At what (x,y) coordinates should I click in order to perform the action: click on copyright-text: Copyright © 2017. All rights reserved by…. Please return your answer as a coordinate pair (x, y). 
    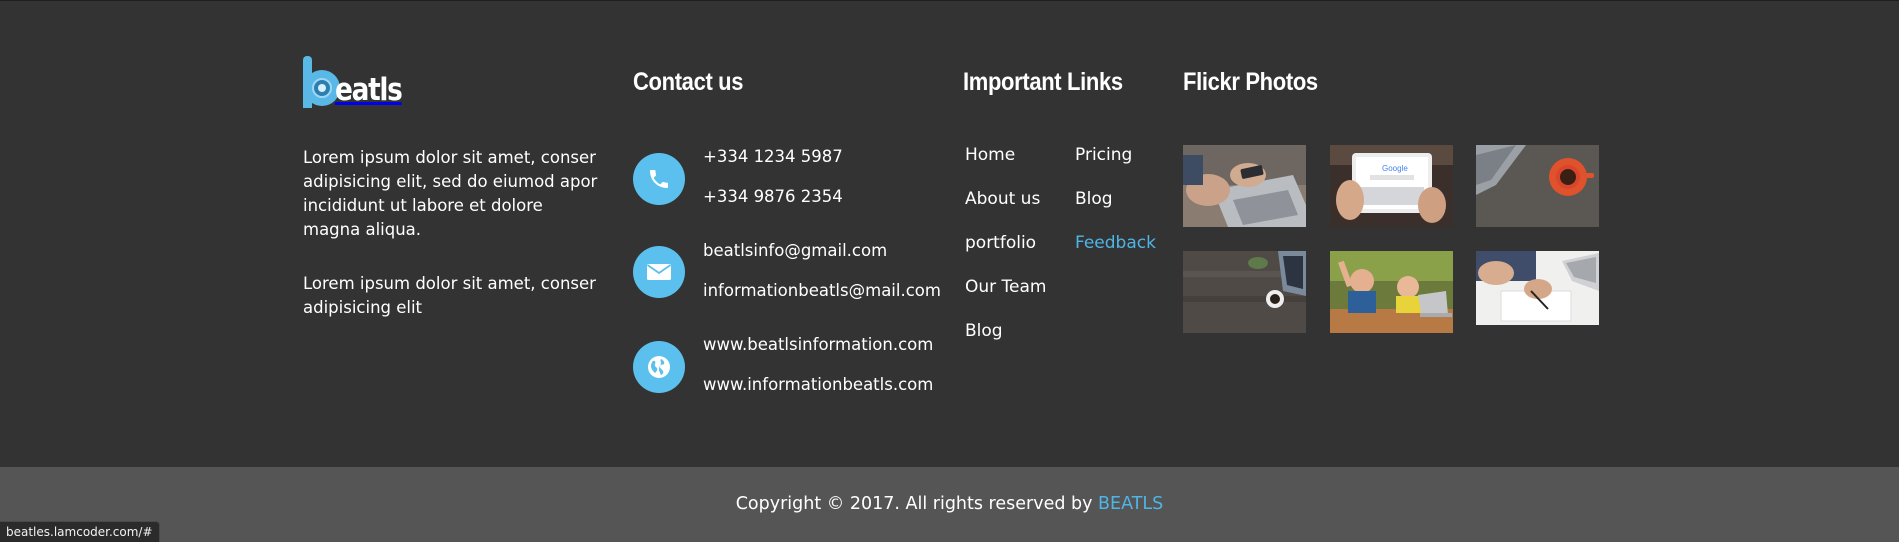
    Looking at the image, I should click on (949, 504).